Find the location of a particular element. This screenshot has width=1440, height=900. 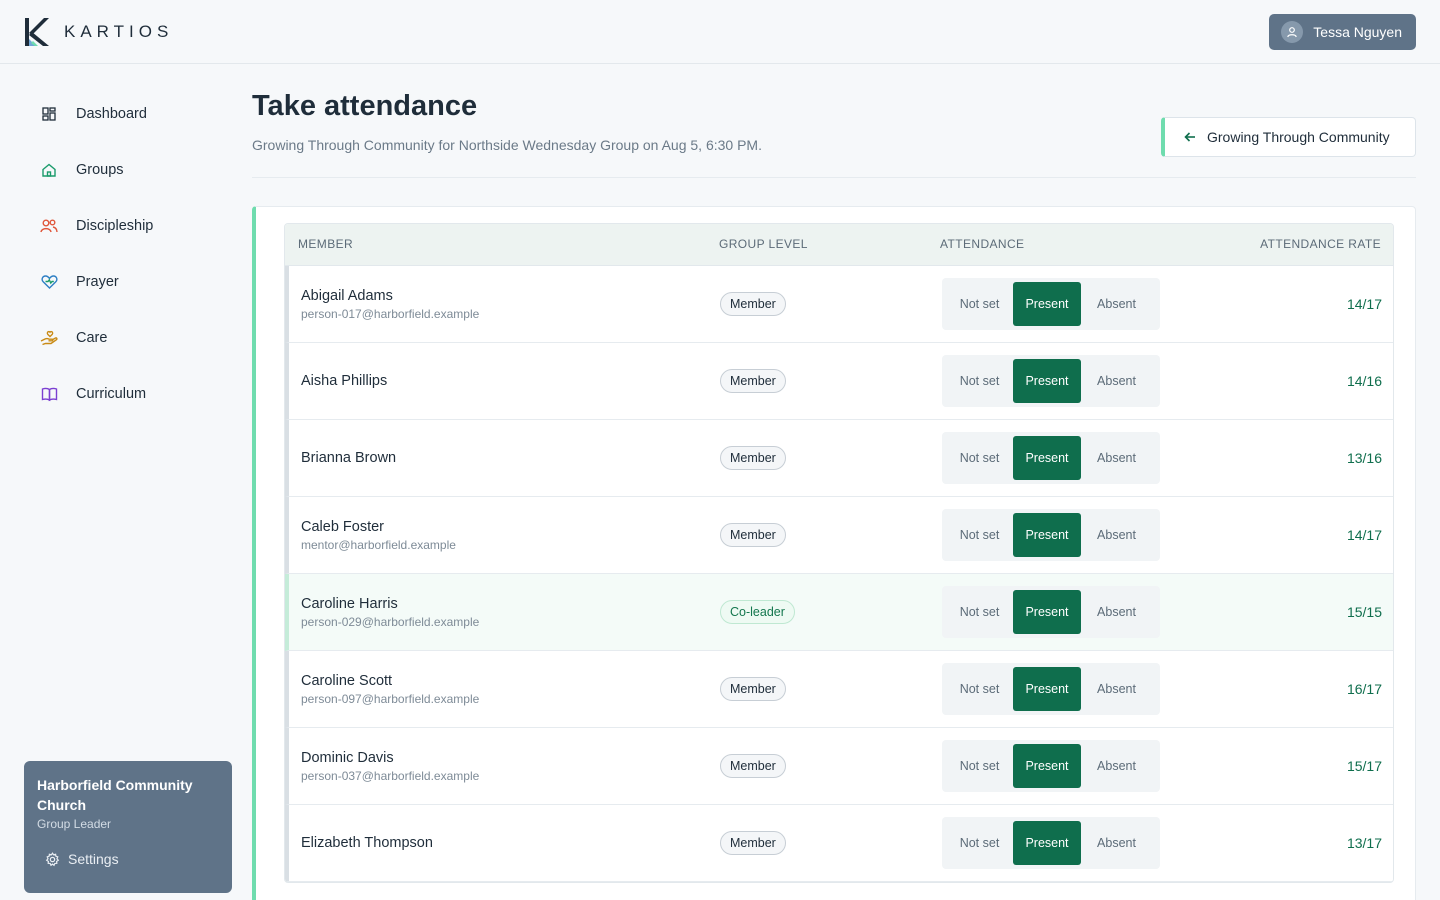

sidebar-item-groups: Groups is located at coordinates (124, 170).